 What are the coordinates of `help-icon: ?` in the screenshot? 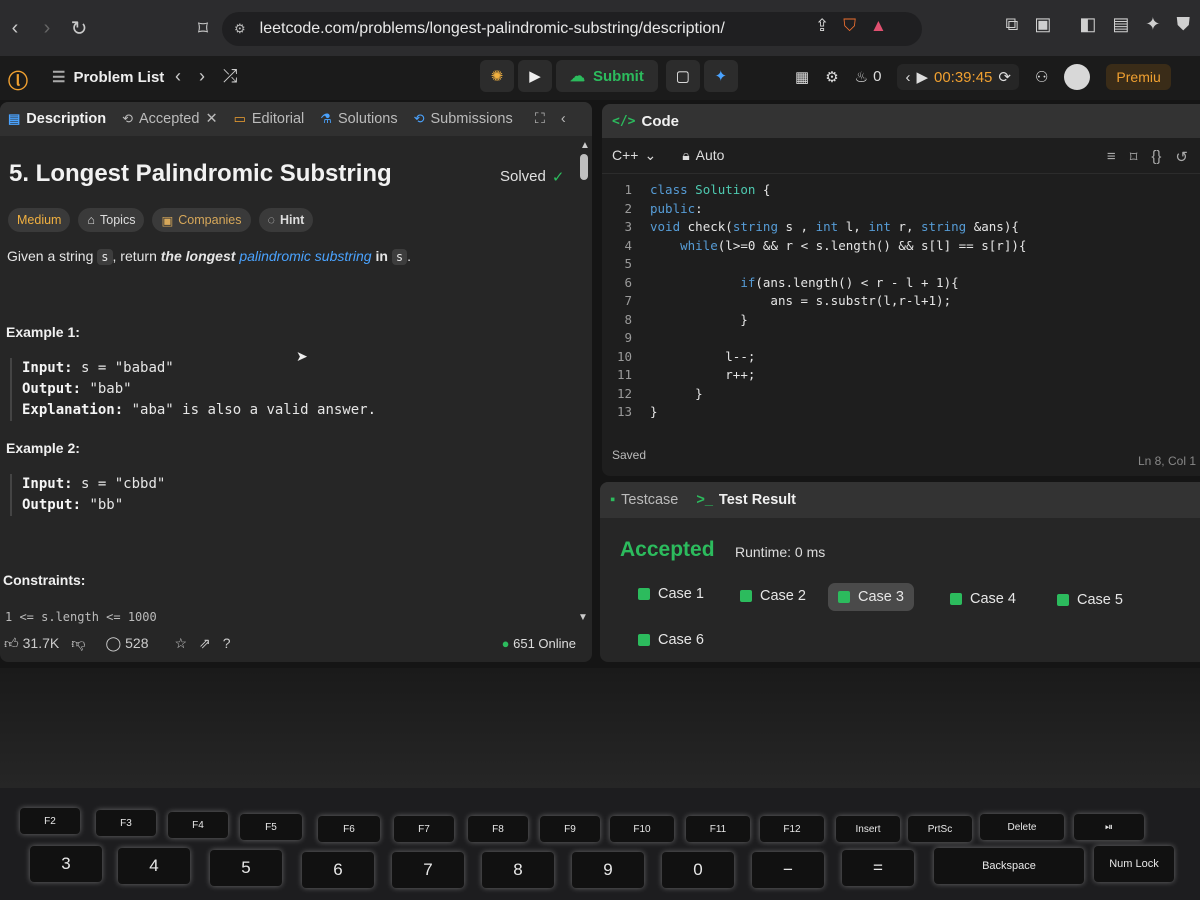 It's located at (227, 643).